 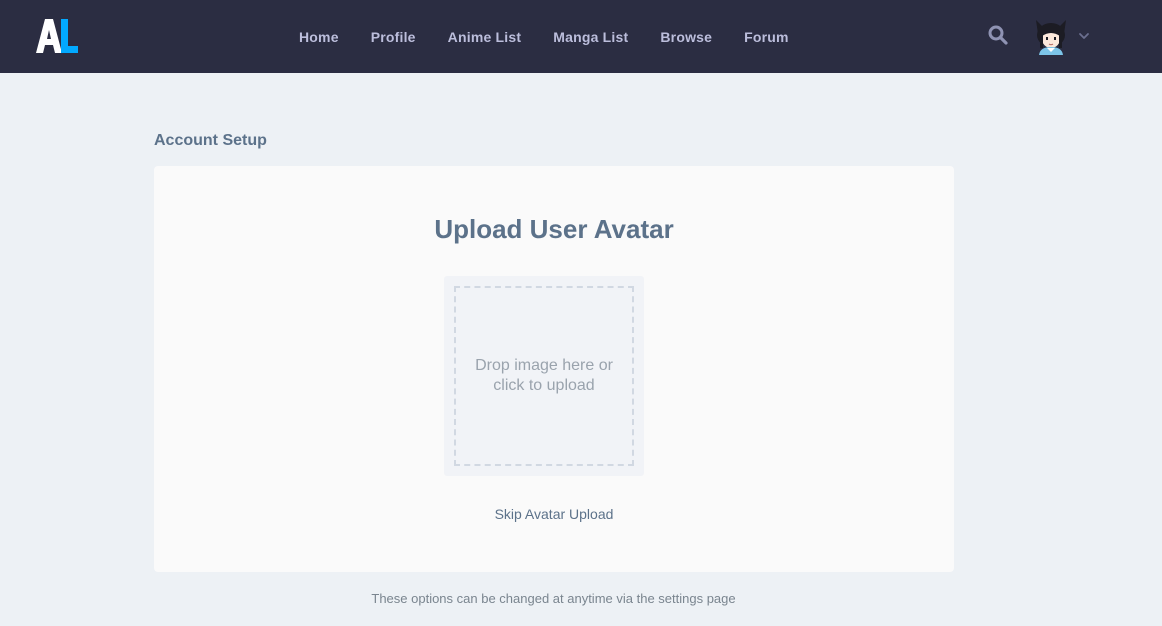 I want to click on search-icon, so click(x=998, y=35).